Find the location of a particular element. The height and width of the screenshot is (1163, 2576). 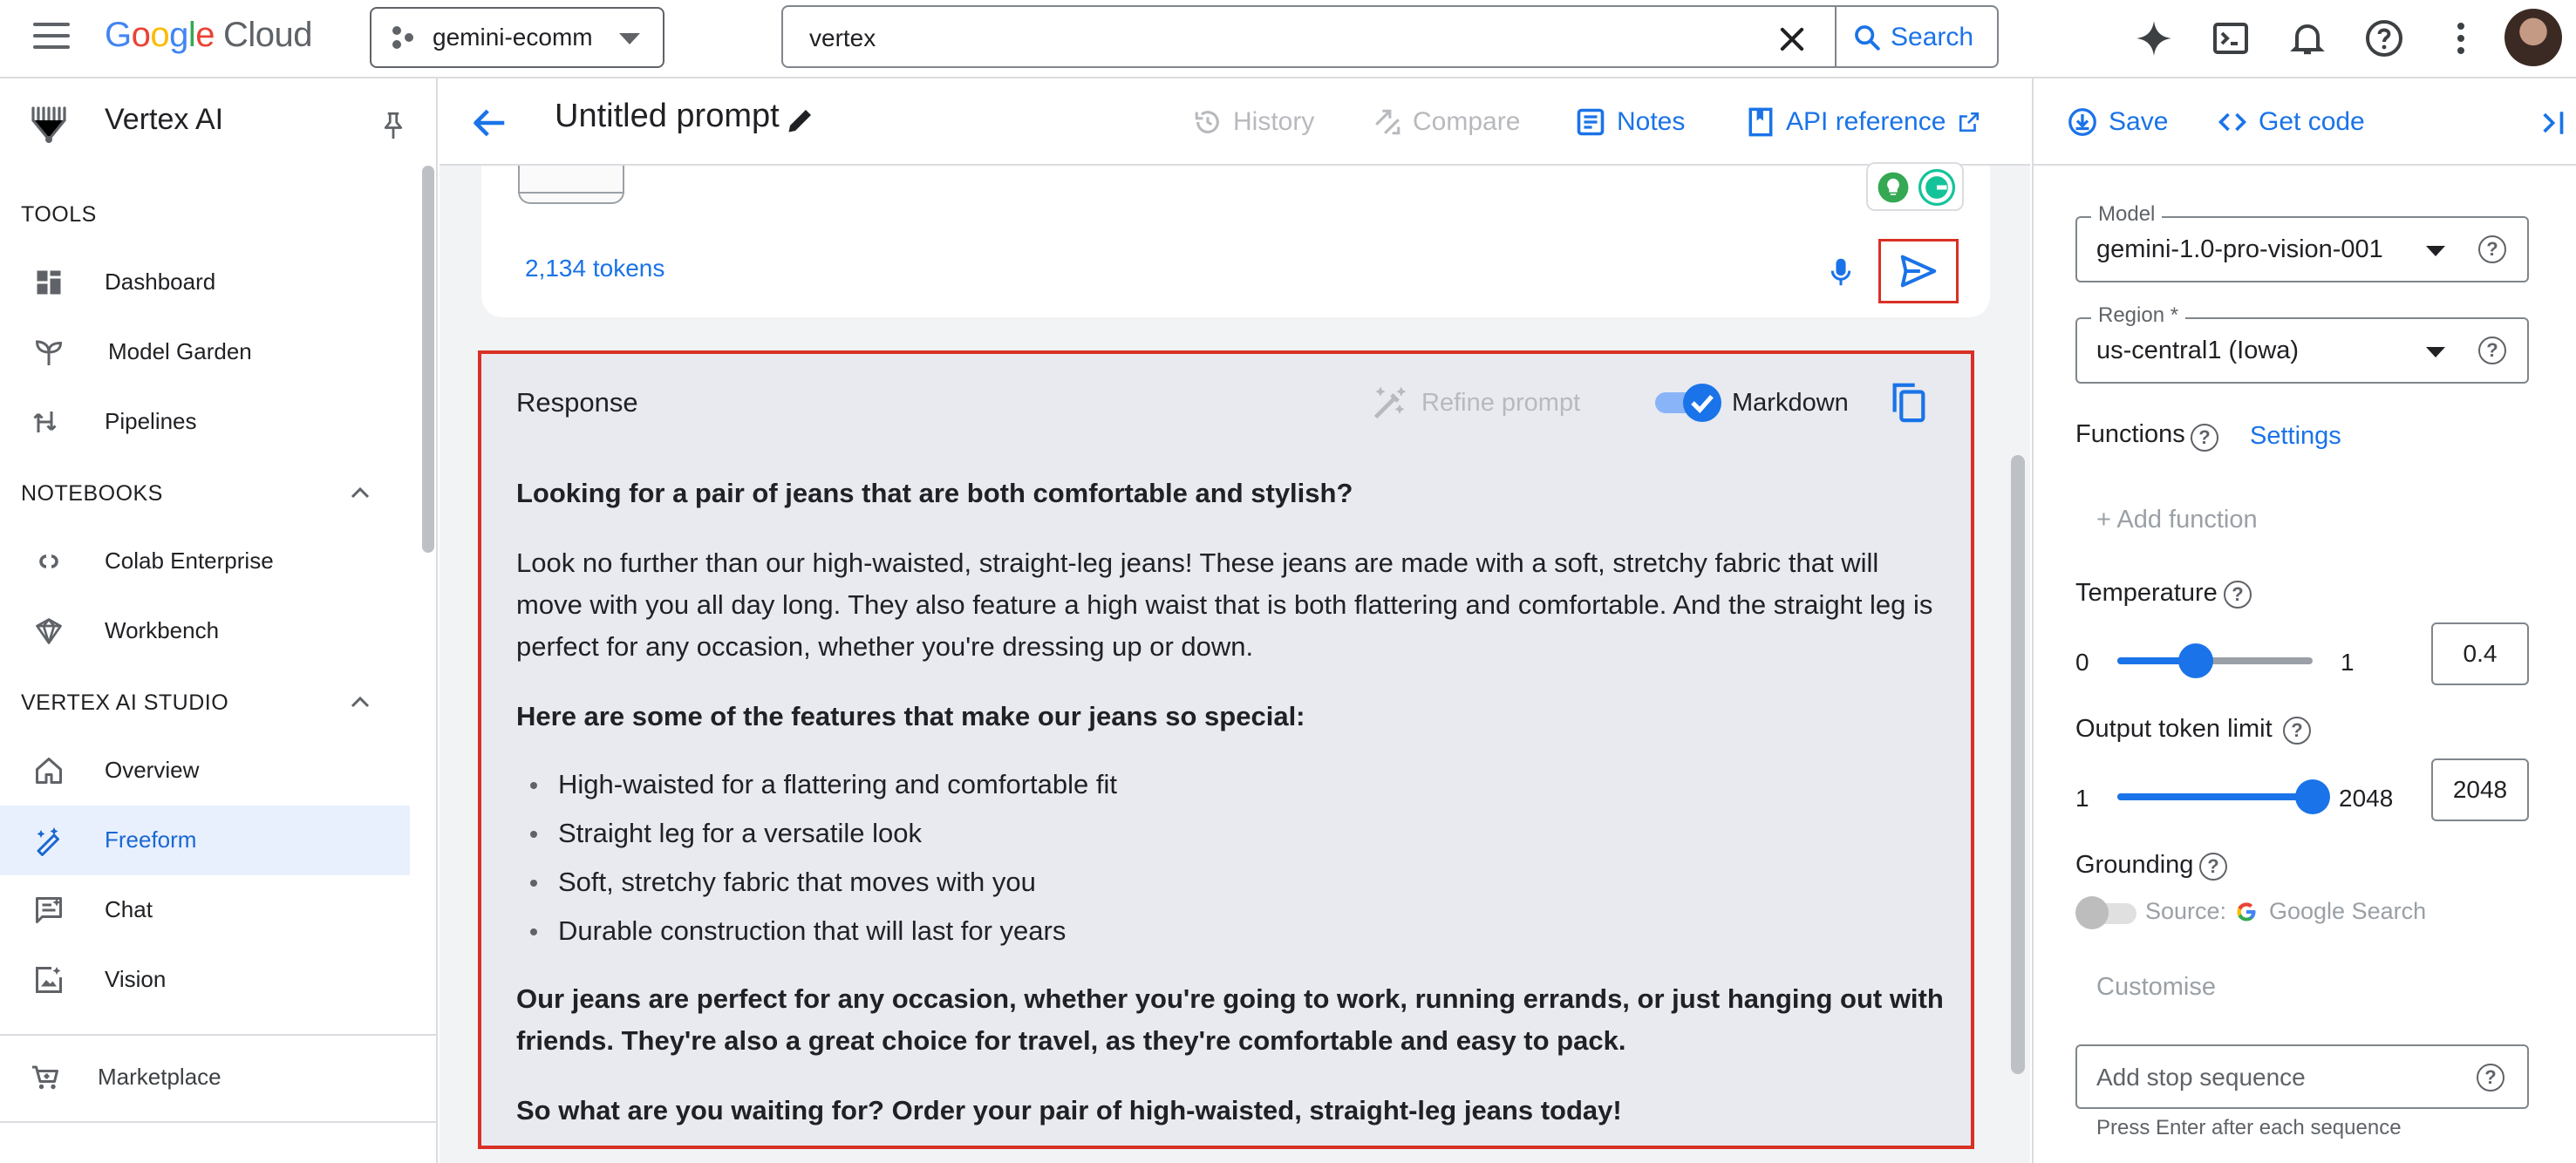

sidebar-item-label: Dashboard is located at coordinates (161, 282).